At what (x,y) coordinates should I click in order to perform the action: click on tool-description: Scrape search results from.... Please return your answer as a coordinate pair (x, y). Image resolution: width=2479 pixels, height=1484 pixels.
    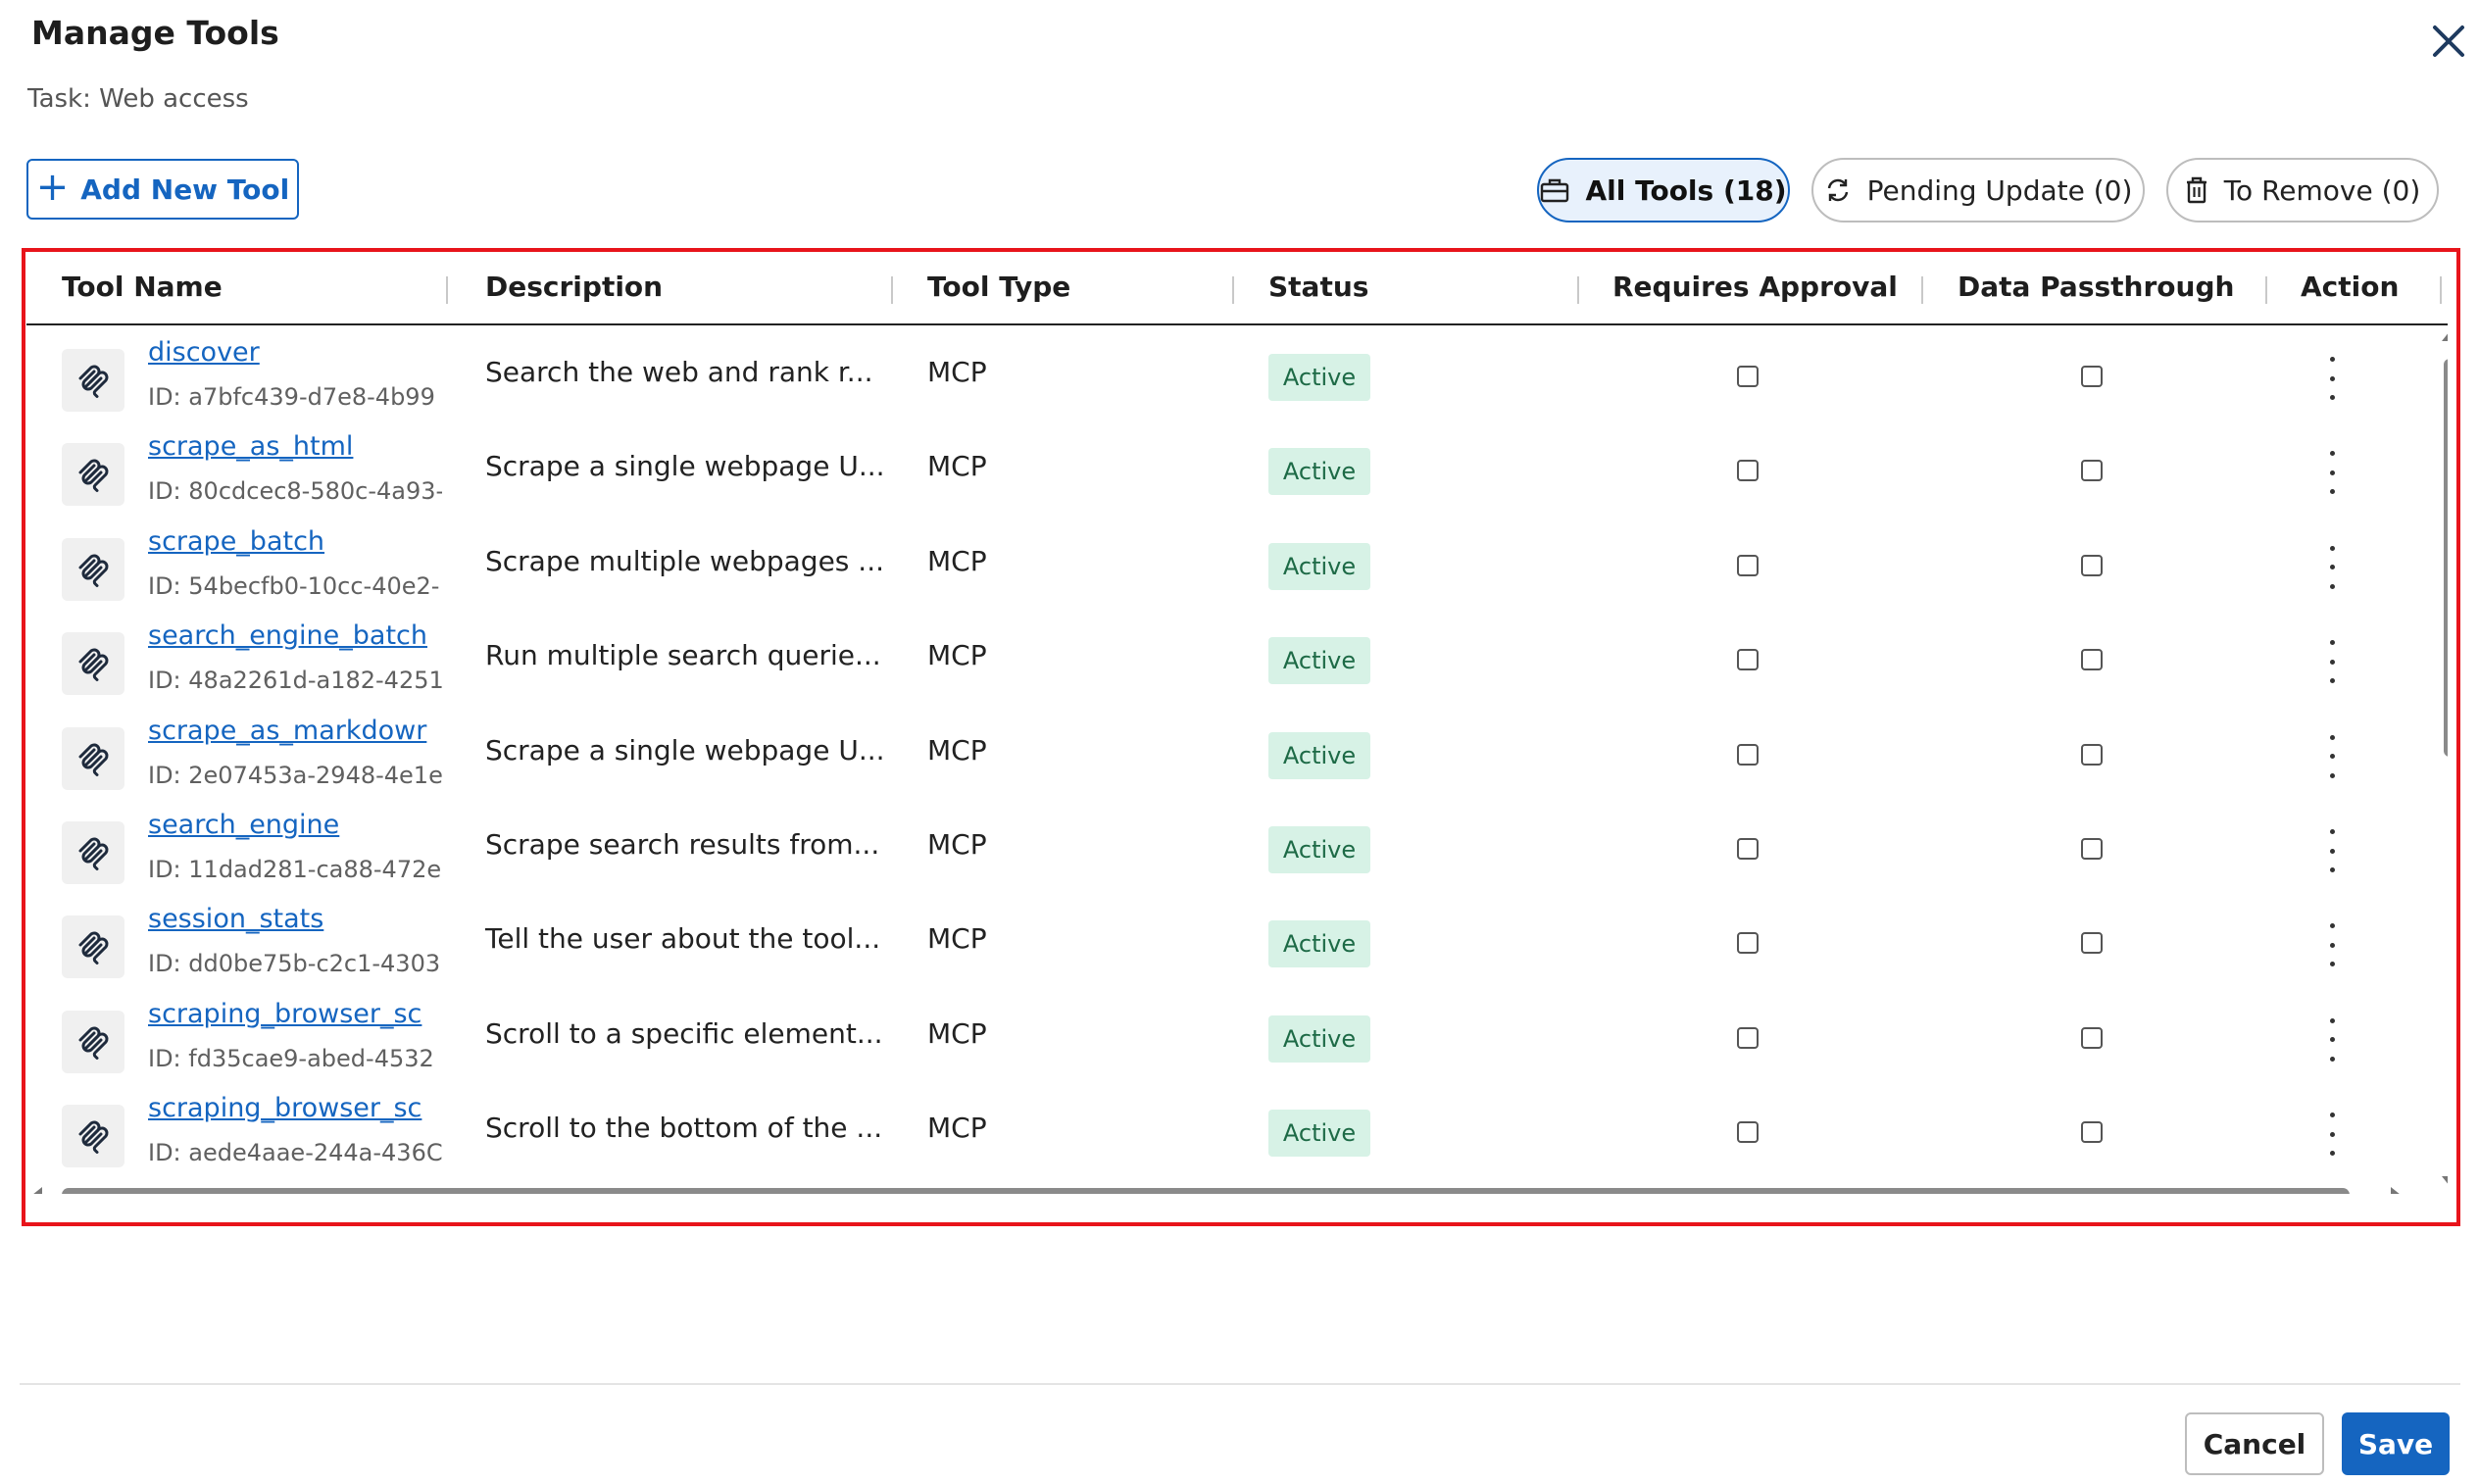
    Looking at the image, I should click on (682, 845).